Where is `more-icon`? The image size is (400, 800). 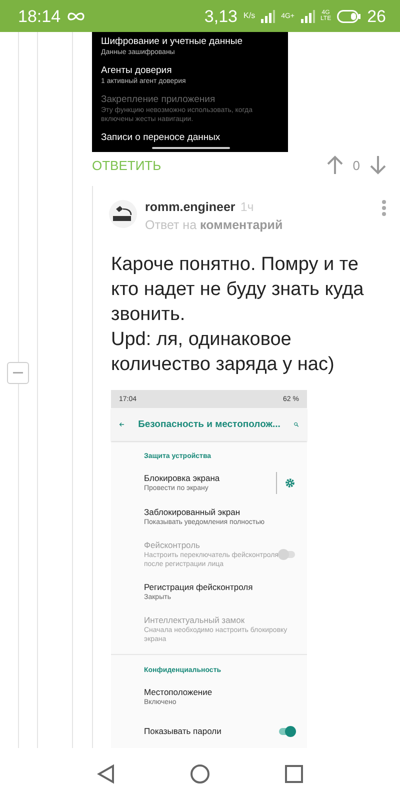 more-icon is located at coordinates (384, 208).